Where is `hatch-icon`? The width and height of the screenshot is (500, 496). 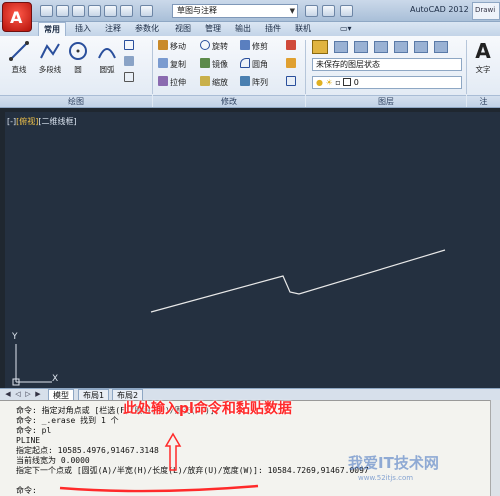
hatch-icon is located at coordinates (129, 61).